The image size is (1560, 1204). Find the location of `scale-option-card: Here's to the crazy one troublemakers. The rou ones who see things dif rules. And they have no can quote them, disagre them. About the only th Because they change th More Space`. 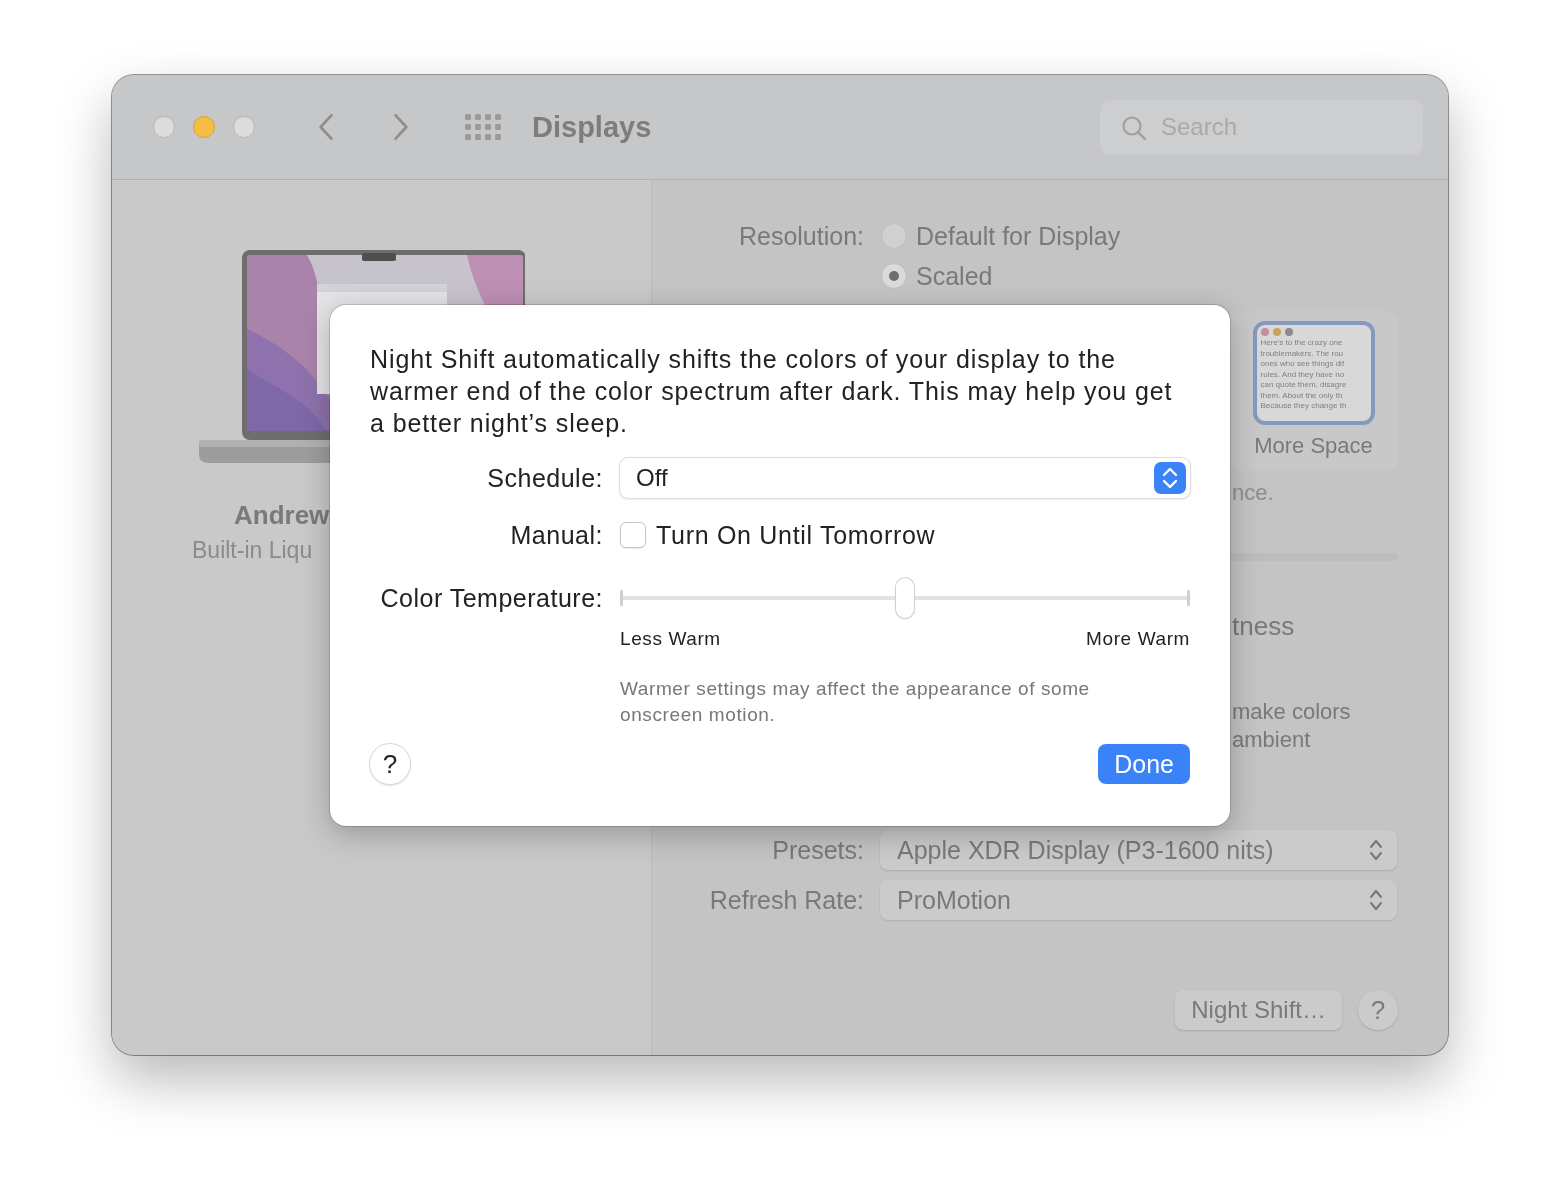

scale-option-card: Here's to the crazy one troublemakers. The rou ones who see things dif rules. And they have no can quote them, disagre them. About the only th Because they change th More Space is located at coordinates (1313, 391).